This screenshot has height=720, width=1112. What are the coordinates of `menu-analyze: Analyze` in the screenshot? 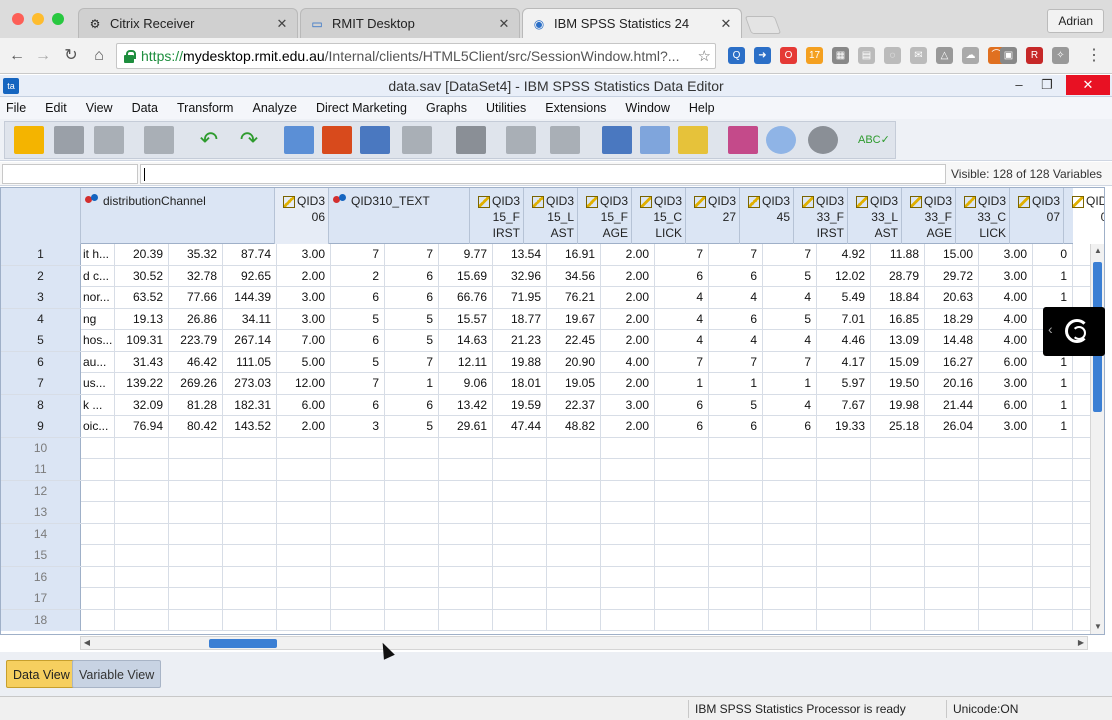 It's located at (271, 108).